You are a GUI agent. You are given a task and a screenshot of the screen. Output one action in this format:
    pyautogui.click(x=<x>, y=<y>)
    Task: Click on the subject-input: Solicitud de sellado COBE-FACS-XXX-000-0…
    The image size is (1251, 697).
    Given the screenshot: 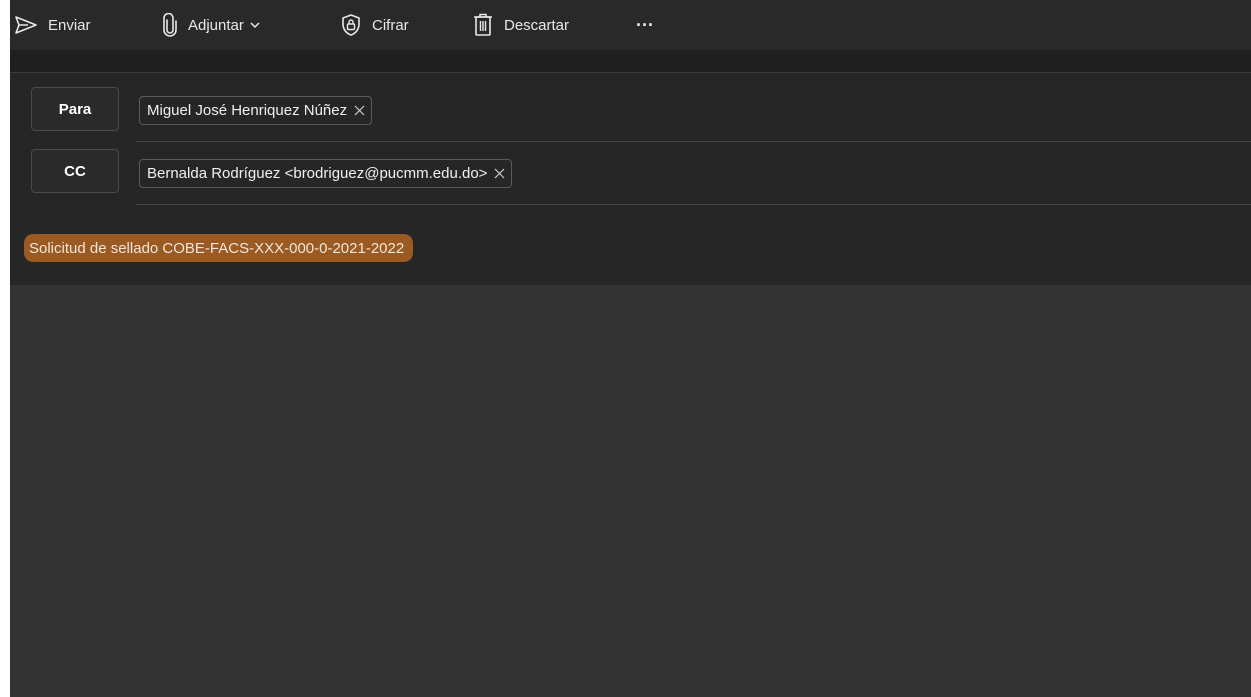 What is the action you would take?
    pyautogui.click(x=219, y=248)
    